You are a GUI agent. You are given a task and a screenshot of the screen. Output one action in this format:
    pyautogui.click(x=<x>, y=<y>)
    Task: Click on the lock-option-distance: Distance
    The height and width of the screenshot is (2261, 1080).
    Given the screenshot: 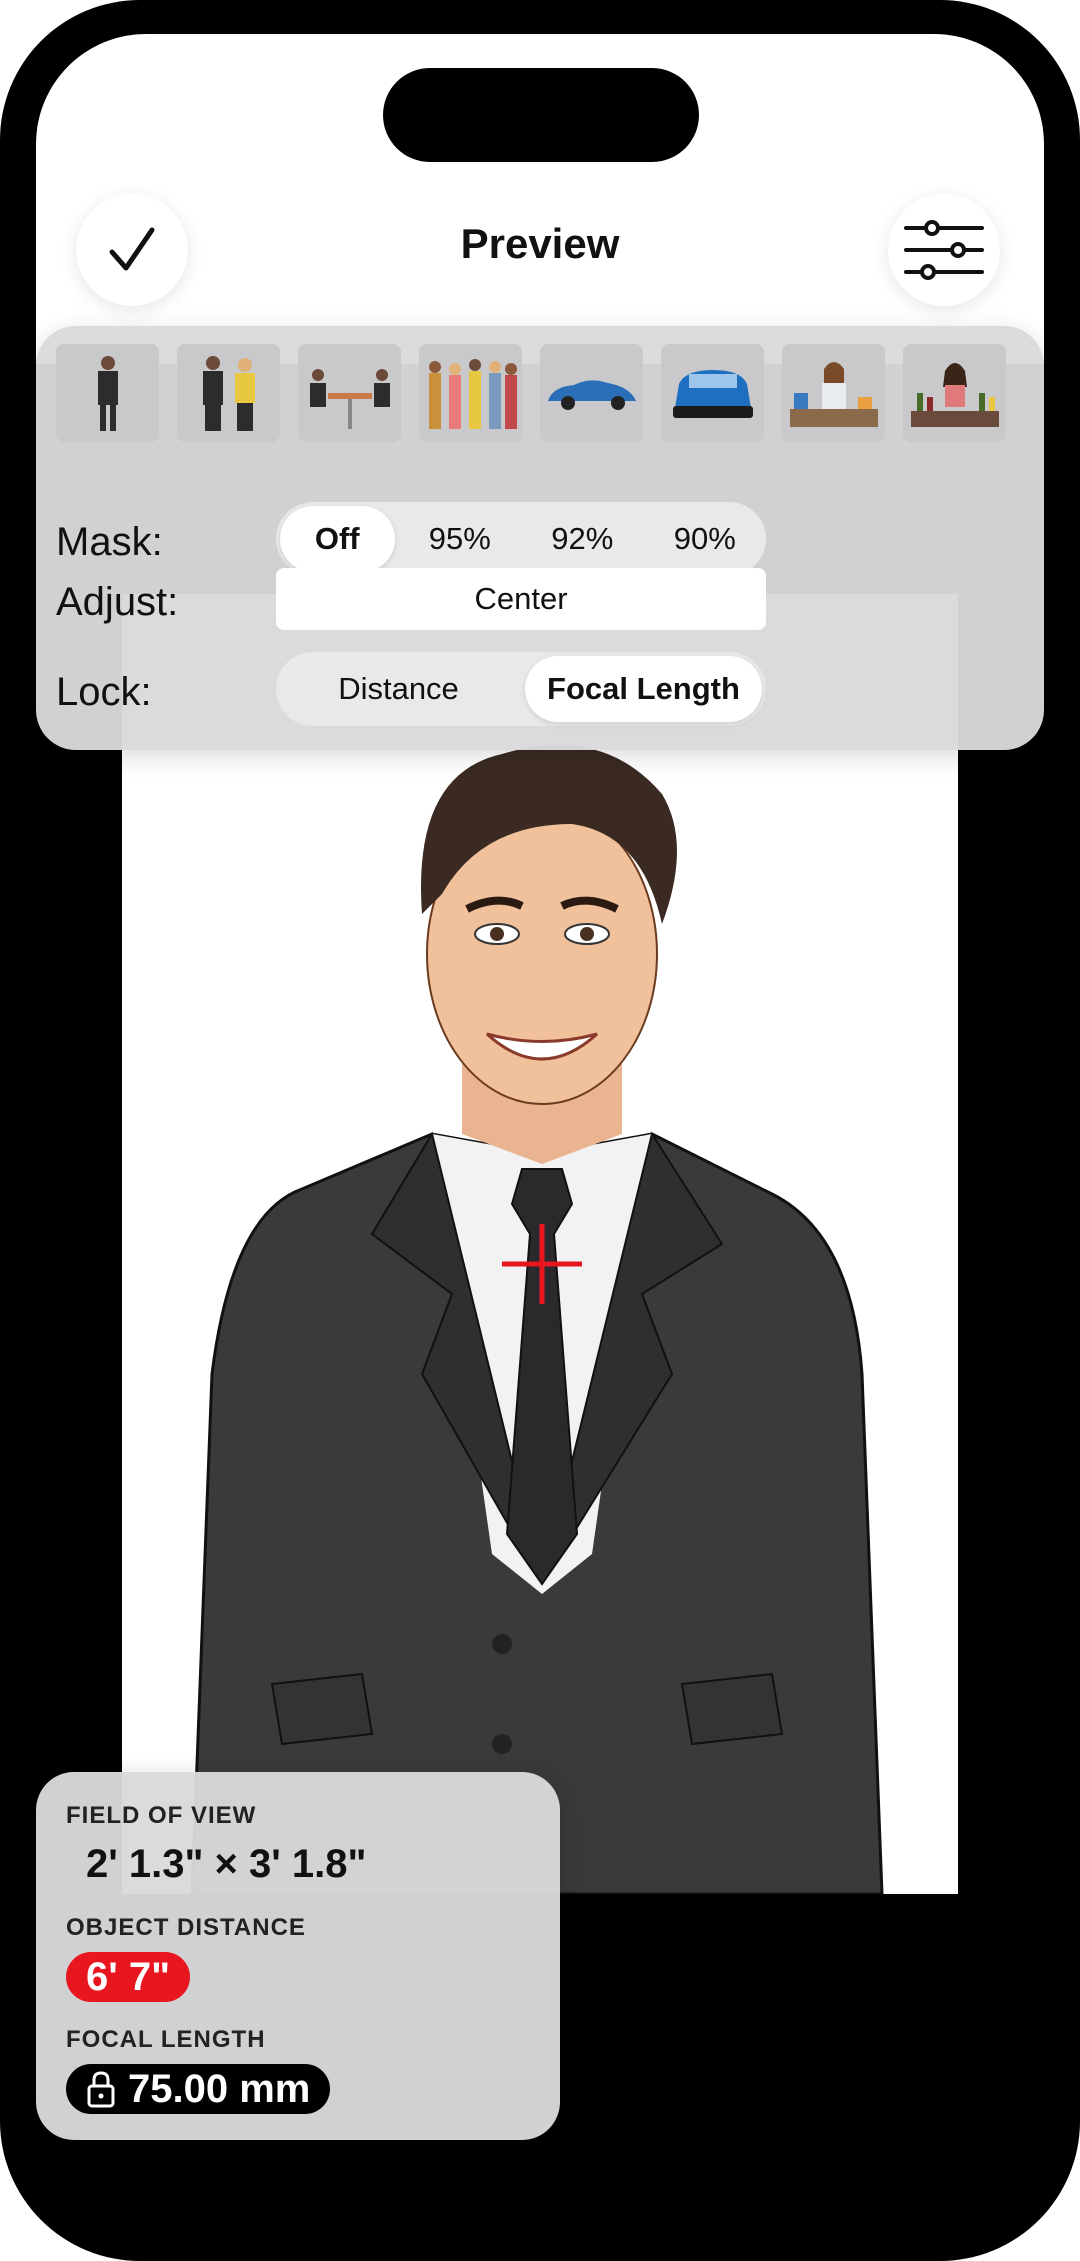 What is the action you would take?
    pyautogui.click(x=398, y=689)
    